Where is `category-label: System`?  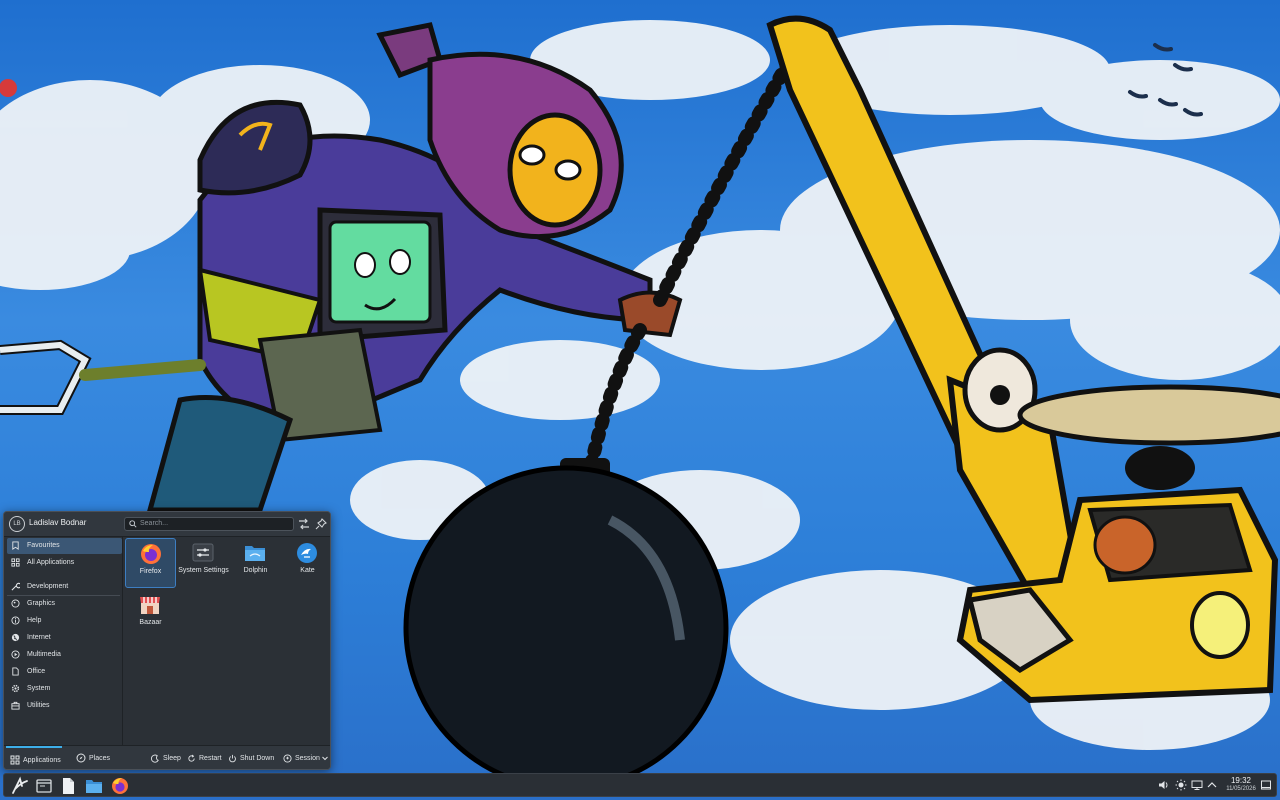 category-label: System is located at coordinates (39, 688).